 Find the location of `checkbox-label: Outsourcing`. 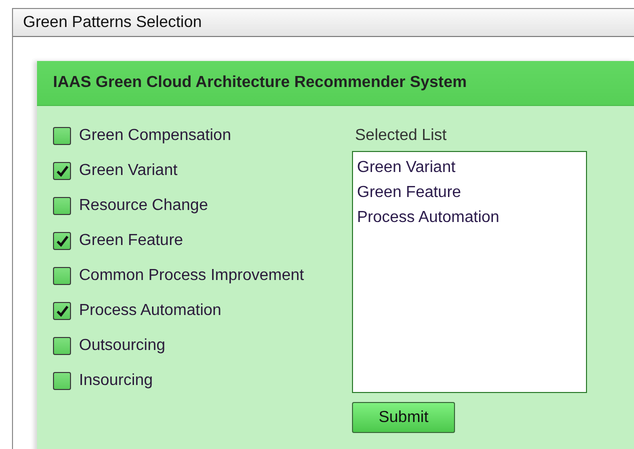

checkbox-label: Outsourcing is located at coordinates (122, 346).